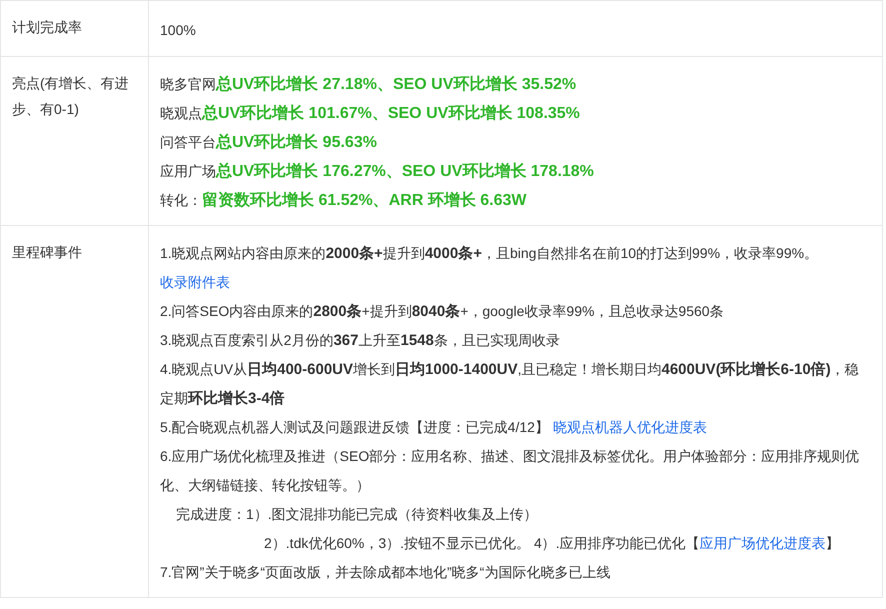  What do you see at coordinates (629, 427) in the screenshot?
I see `link: 晓观点机器人优化进度表` at bounding box center [629, 427].